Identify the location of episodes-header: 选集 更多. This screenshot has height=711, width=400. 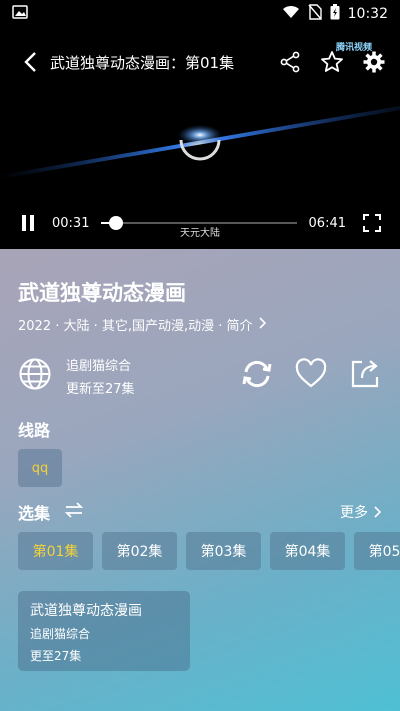
(200, 512).